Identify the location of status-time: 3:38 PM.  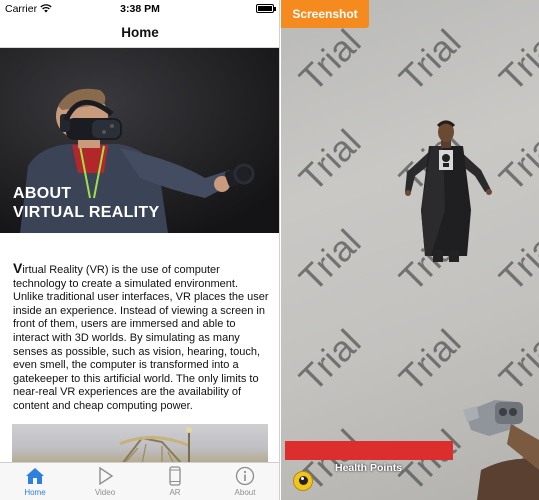
(140, 9).